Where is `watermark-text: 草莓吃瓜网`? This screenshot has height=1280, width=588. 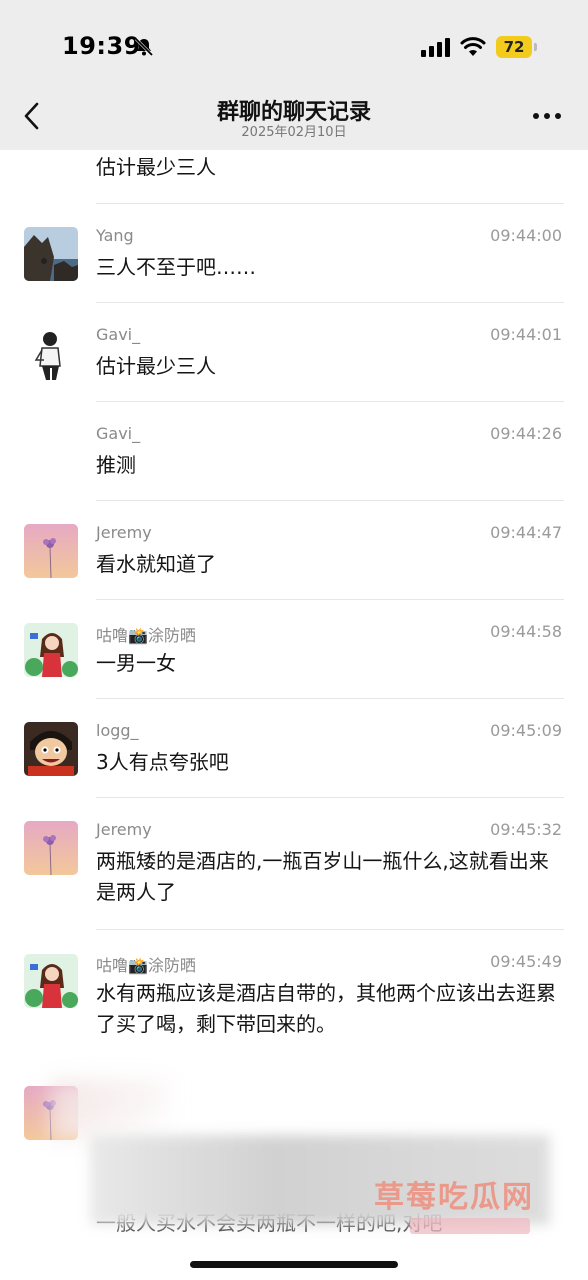 watermark-text: 草莓吃瓜网 is located at coordinates (454, 1197).